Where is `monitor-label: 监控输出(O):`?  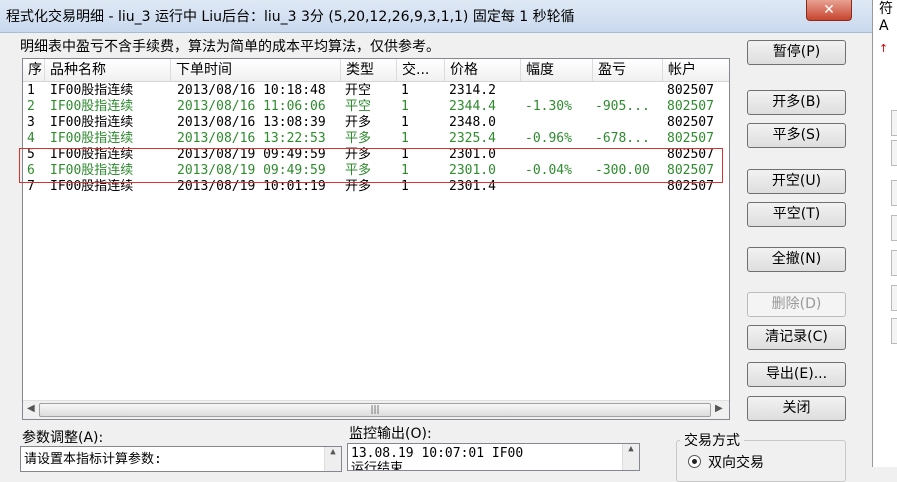 monitor-label: 监控输出(O): is located at coordinates (390, 434).